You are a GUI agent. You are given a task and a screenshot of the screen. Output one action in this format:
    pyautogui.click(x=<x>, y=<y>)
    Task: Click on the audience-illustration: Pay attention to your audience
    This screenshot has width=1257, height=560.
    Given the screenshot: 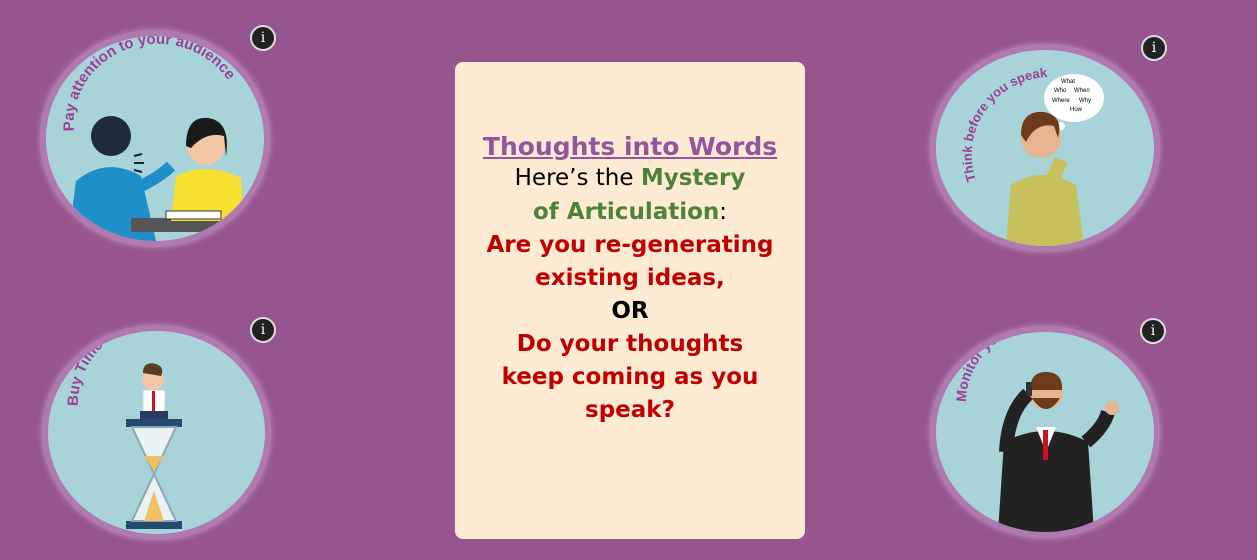 What is the action you would take?
    pyautogui.click(x=156, y=138)
    